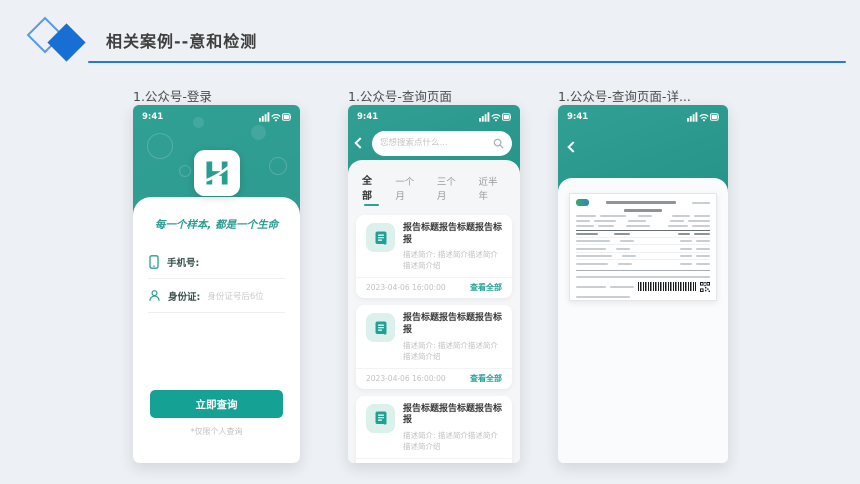 The image size is (860, 484). I want to click on search-bar, so click(442, 143).